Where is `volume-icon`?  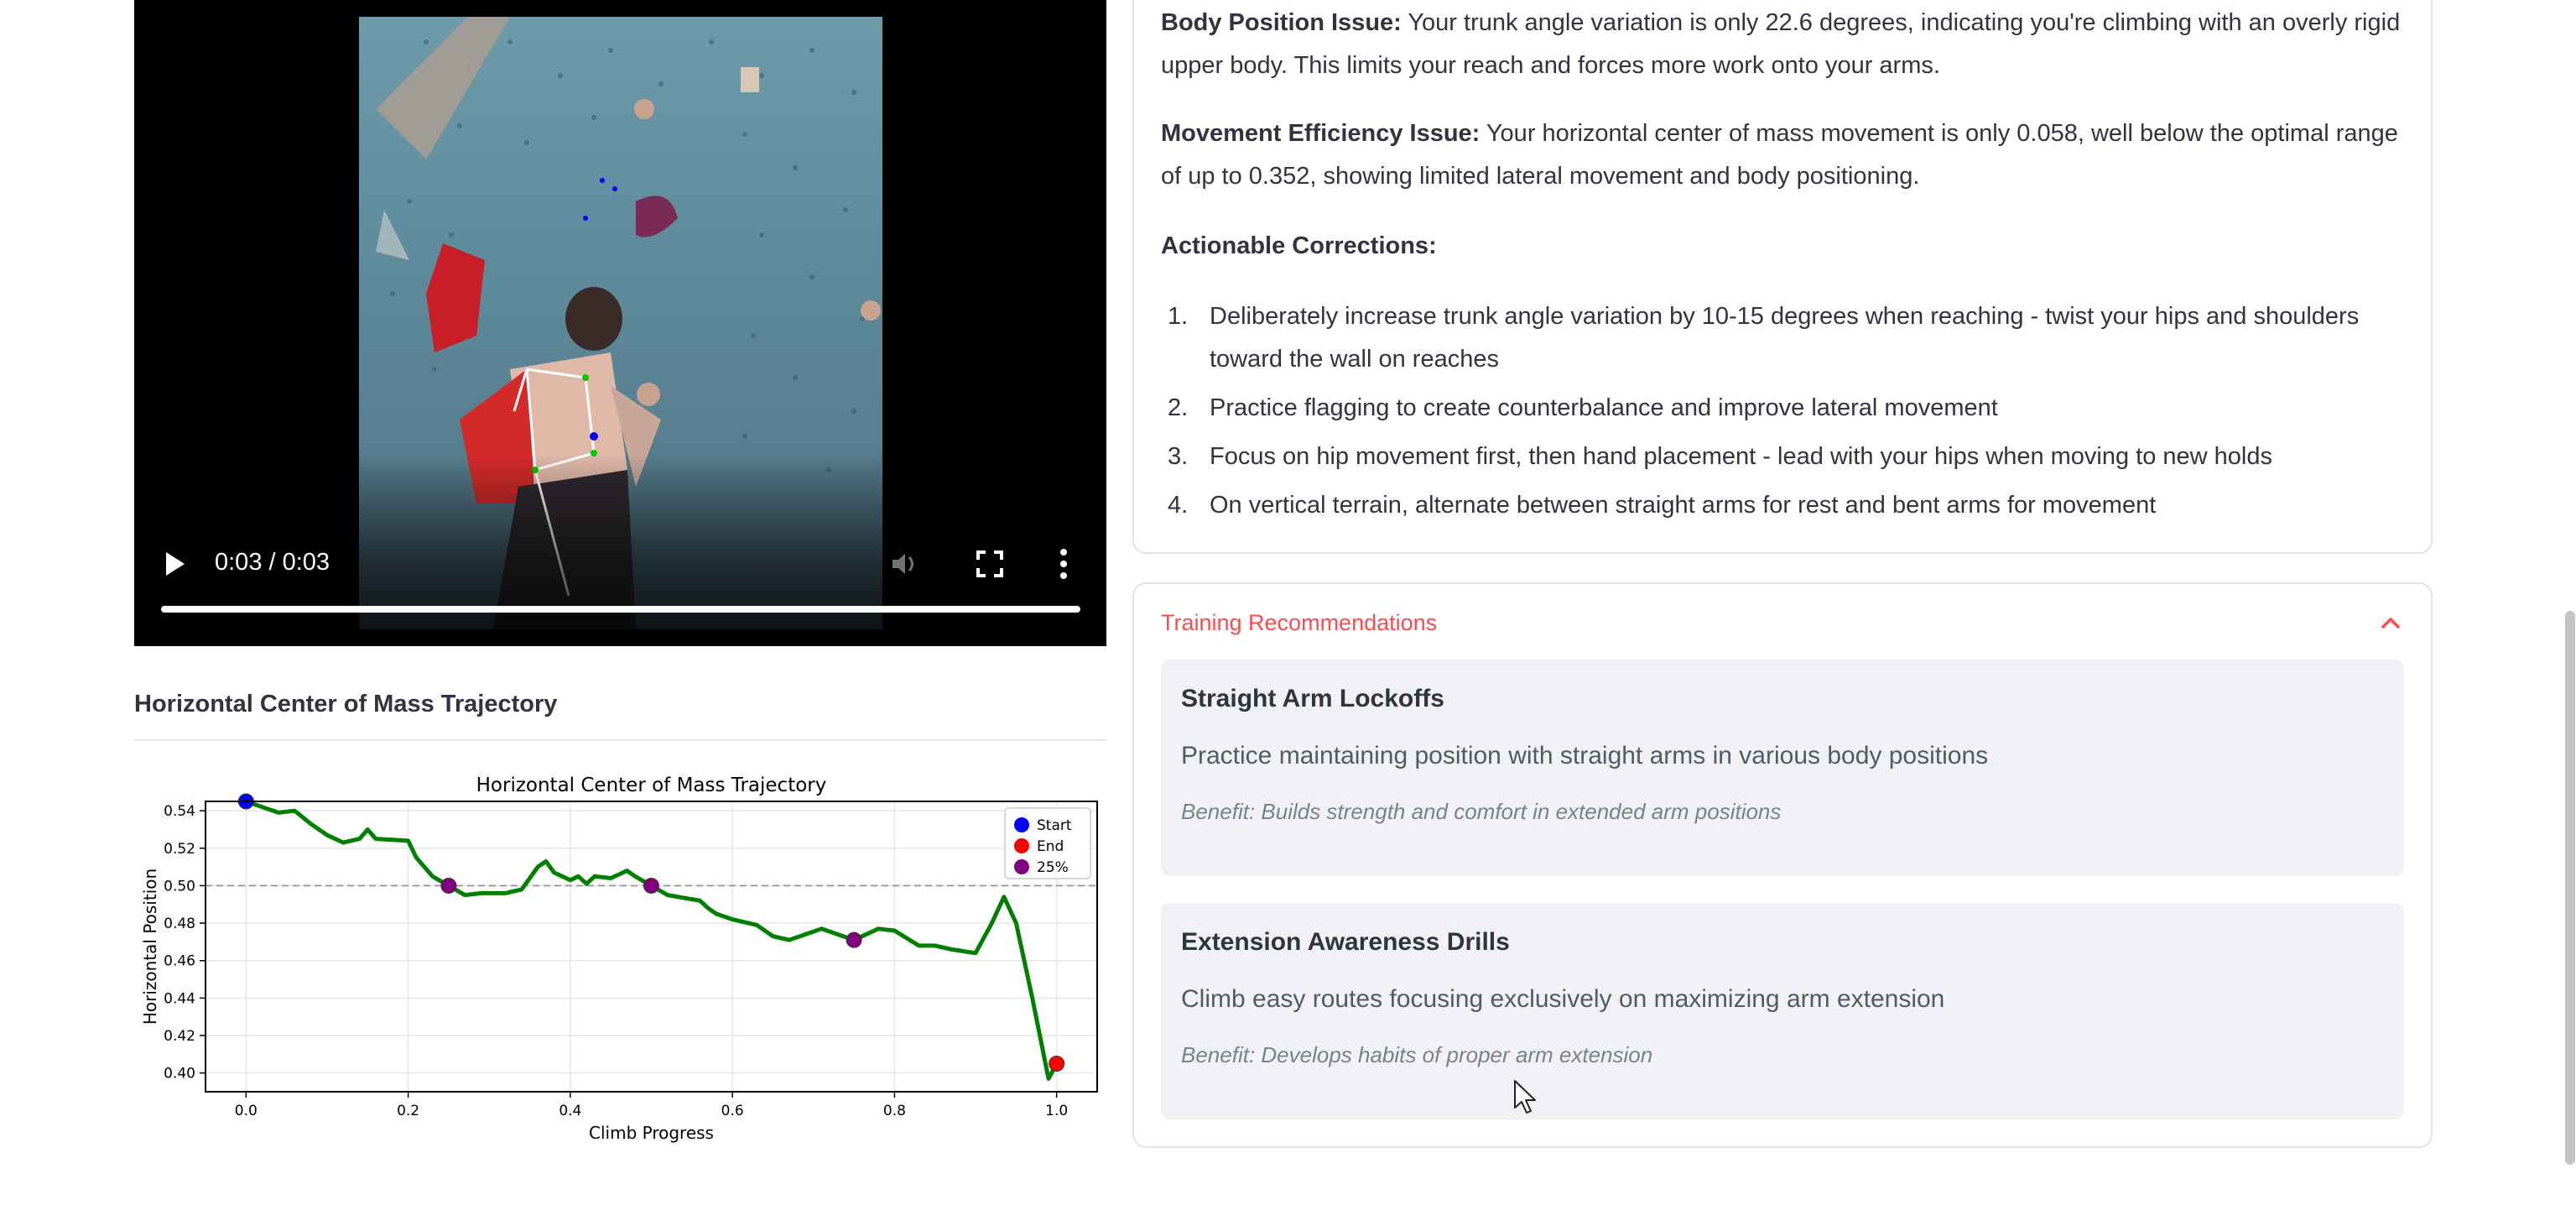 volume-icon is located at coordinates (904, 564).